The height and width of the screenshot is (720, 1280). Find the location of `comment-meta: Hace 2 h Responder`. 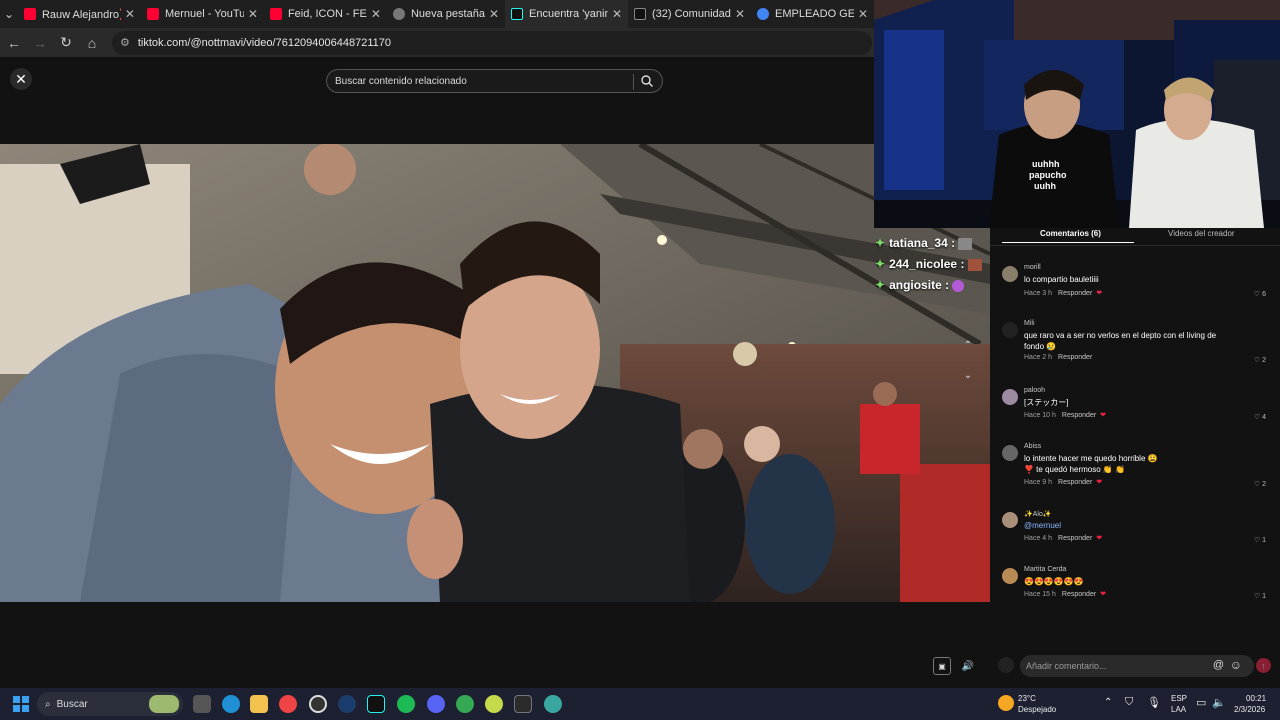

comment-meta: Hace 2 h Responder is located at coordinates (1058, 357).